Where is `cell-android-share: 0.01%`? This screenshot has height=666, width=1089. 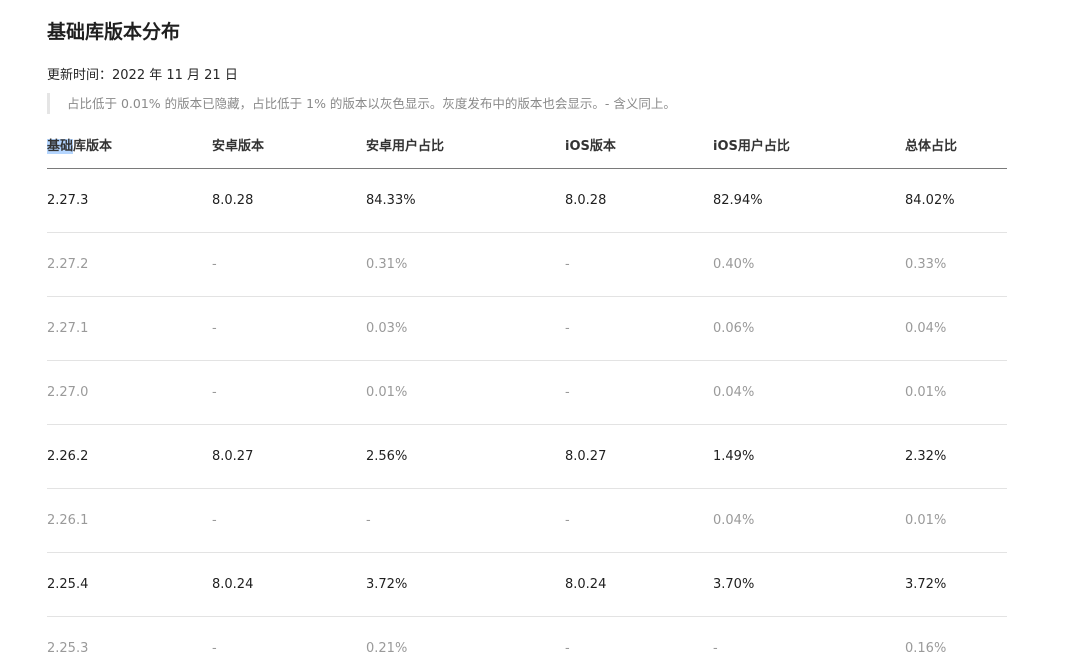 cell-android-share: 0.01% is located at coordinates (387, 392).